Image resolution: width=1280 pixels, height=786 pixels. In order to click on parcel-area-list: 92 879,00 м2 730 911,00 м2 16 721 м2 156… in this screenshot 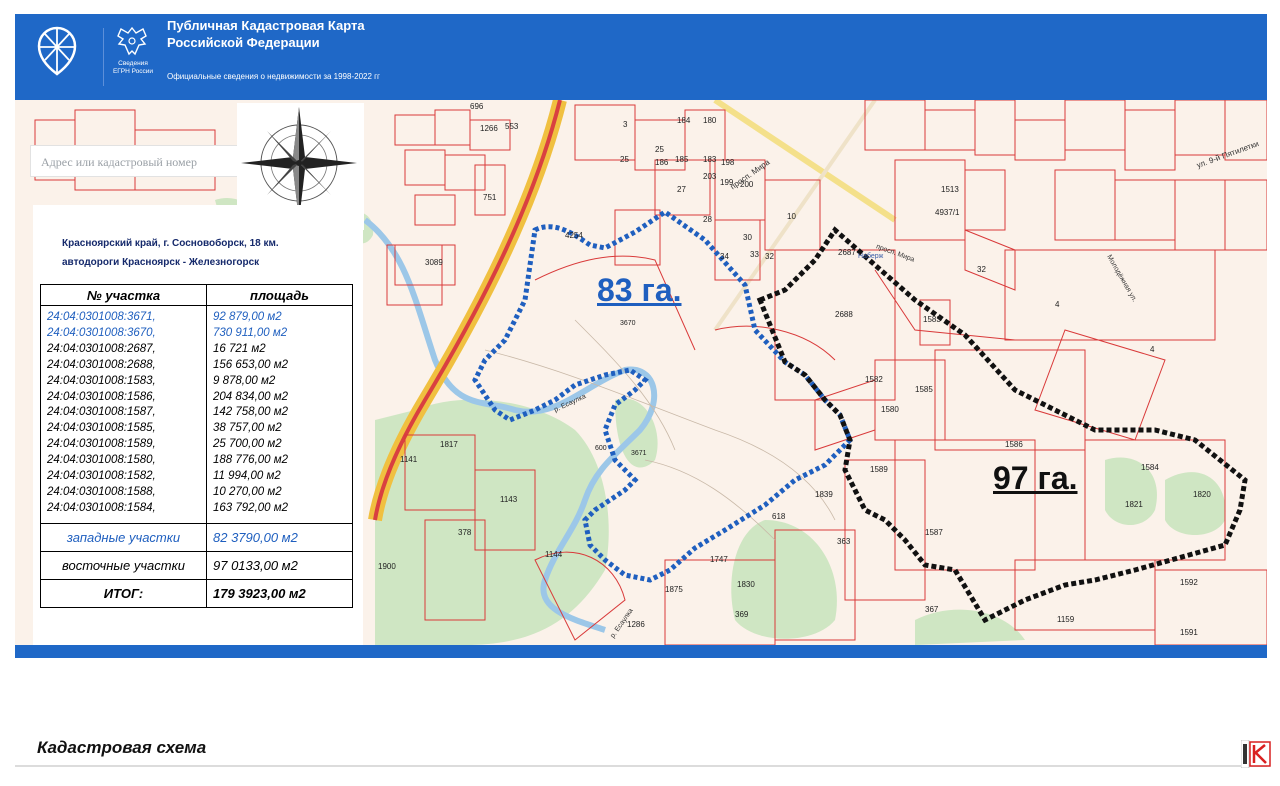, I will do `click(279, 414)`.